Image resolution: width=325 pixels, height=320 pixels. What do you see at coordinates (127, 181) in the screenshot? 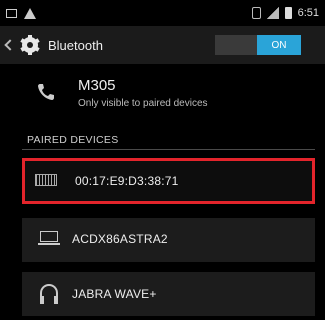
I see `paired-device-label: 00:17:E9:D3:38:71` at bounding box center [127, 181].